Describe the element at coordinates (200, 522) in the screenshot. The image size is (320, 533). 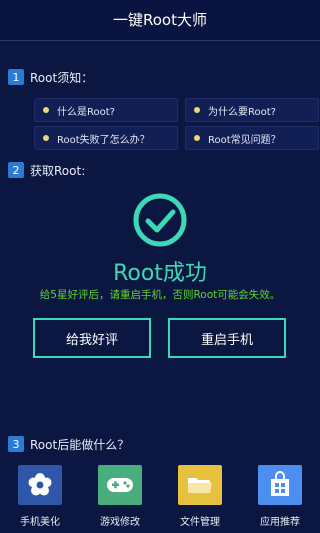
I see `app-label: 文件管理` at that location.